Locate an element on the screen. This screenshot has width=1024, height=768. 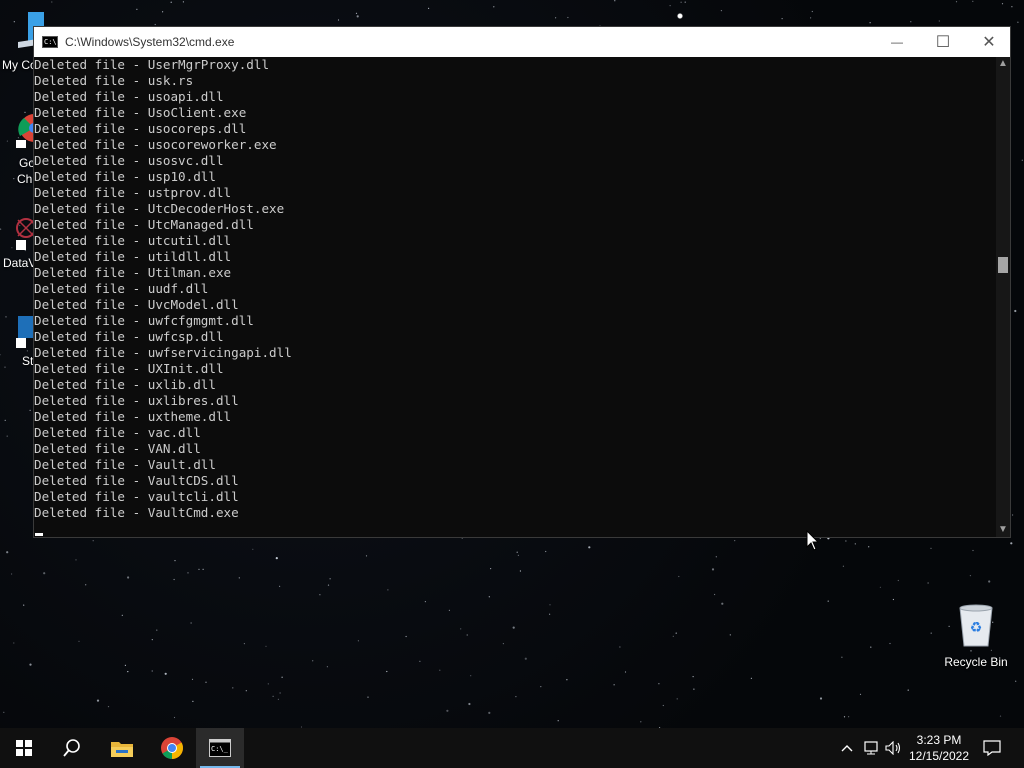
minimize-button: — is located at coordinates (897, 42).